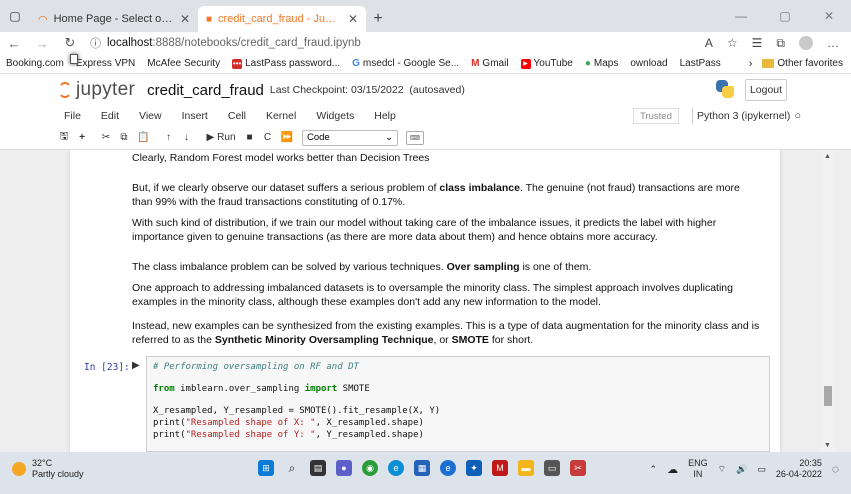 Image resolution: width=851 pixels, height=494 pixels. What do you see at coordinates (780, 43) in the screenshot?
I see `collections-icon: ⧉` at bounding box center [780, 43].